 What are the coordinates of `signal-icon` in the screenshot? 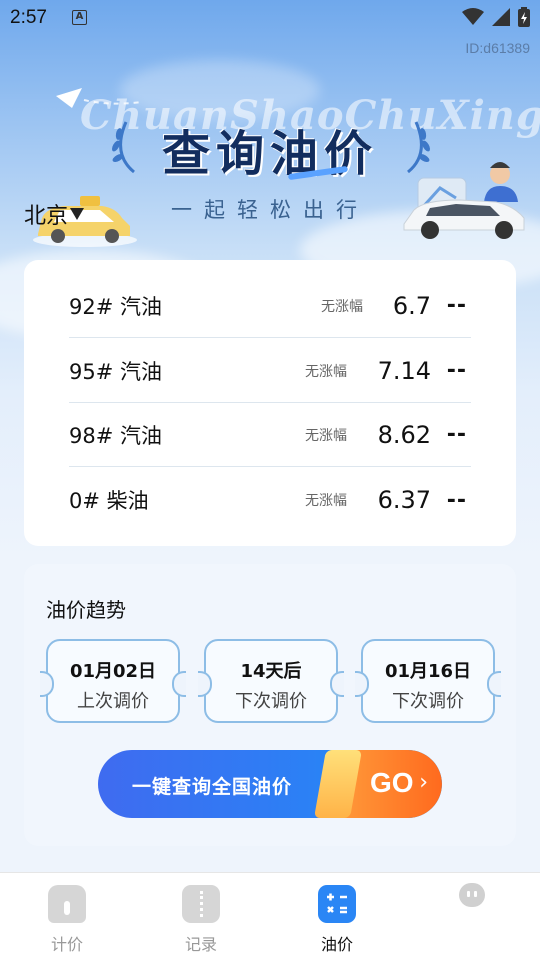 It's located at (501, 17).